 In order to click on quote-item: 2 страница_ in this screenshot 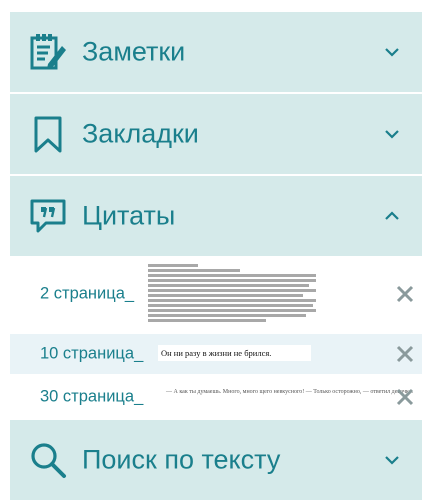, I will do `click(216, 294)`.